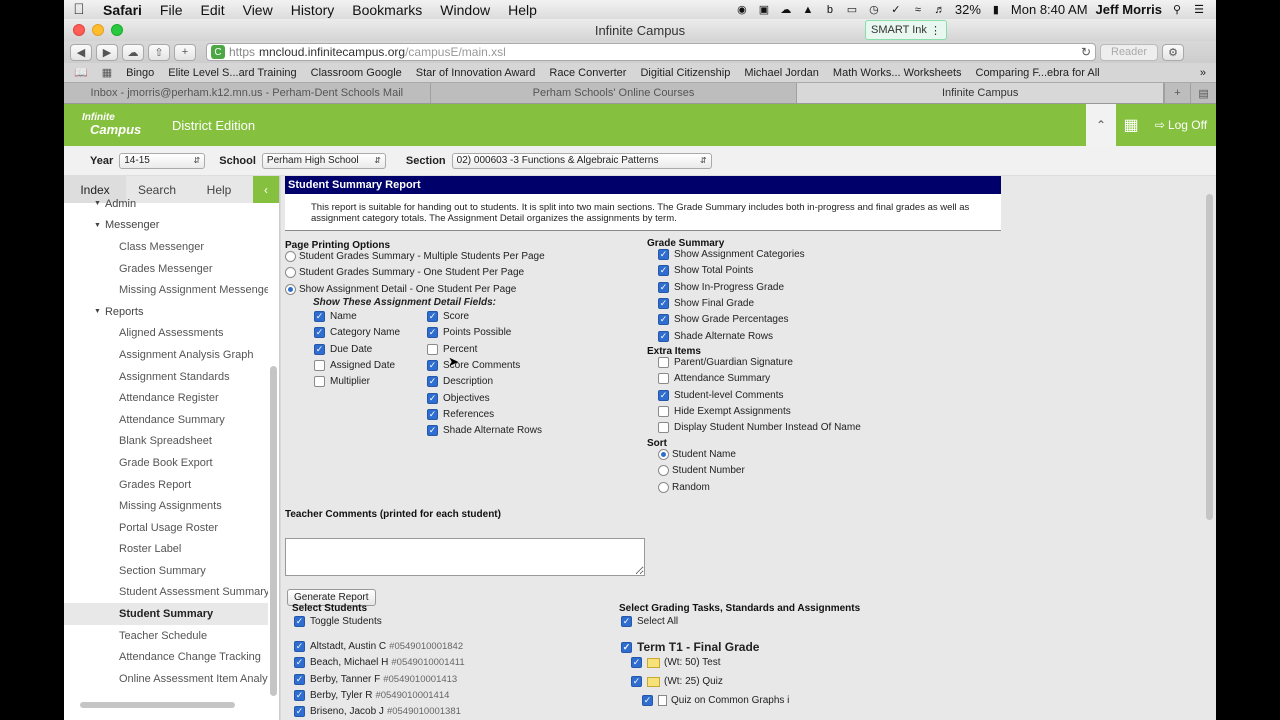 The width and height of the screenshot is (1280, 720). Describe the element at coordinates (133, 52) in the screenshot. I see `icloud-tabs-button: ☁` at that location.